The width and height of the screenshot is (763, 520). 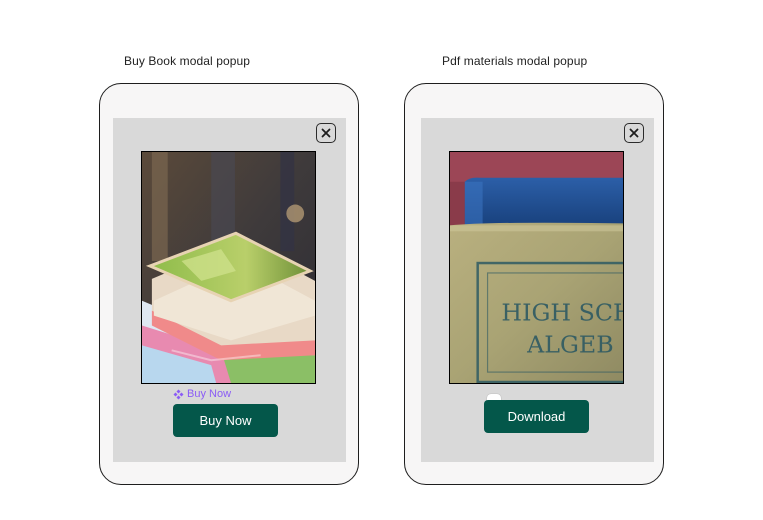 I want to click on component-tag-label: Buy Now, so click(x=209, y=394).